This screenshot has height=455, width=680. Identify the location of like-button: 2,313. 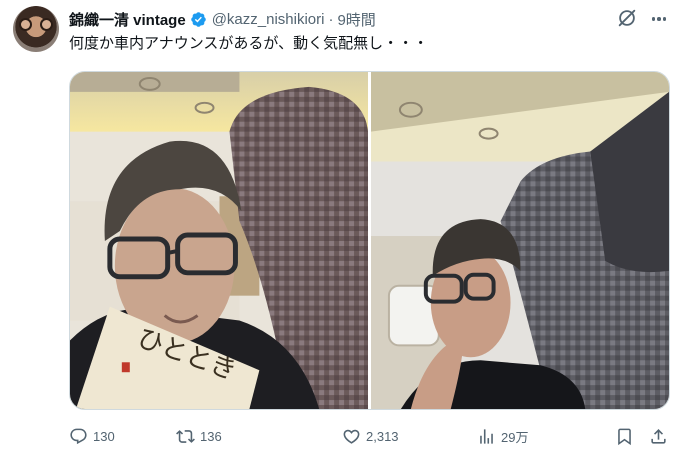
(370, 436).